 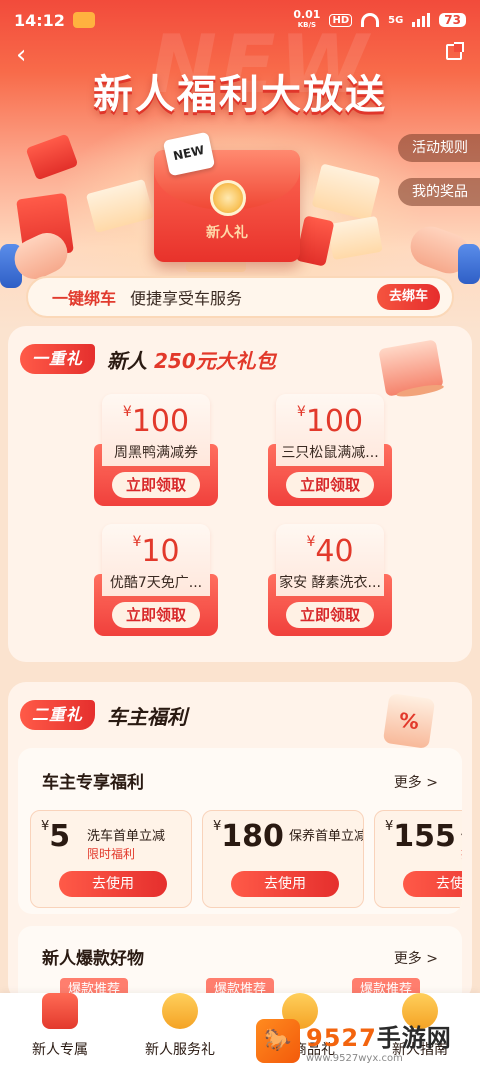 I want to click on discount-tag-icon: %, so click(x=409, y=721).